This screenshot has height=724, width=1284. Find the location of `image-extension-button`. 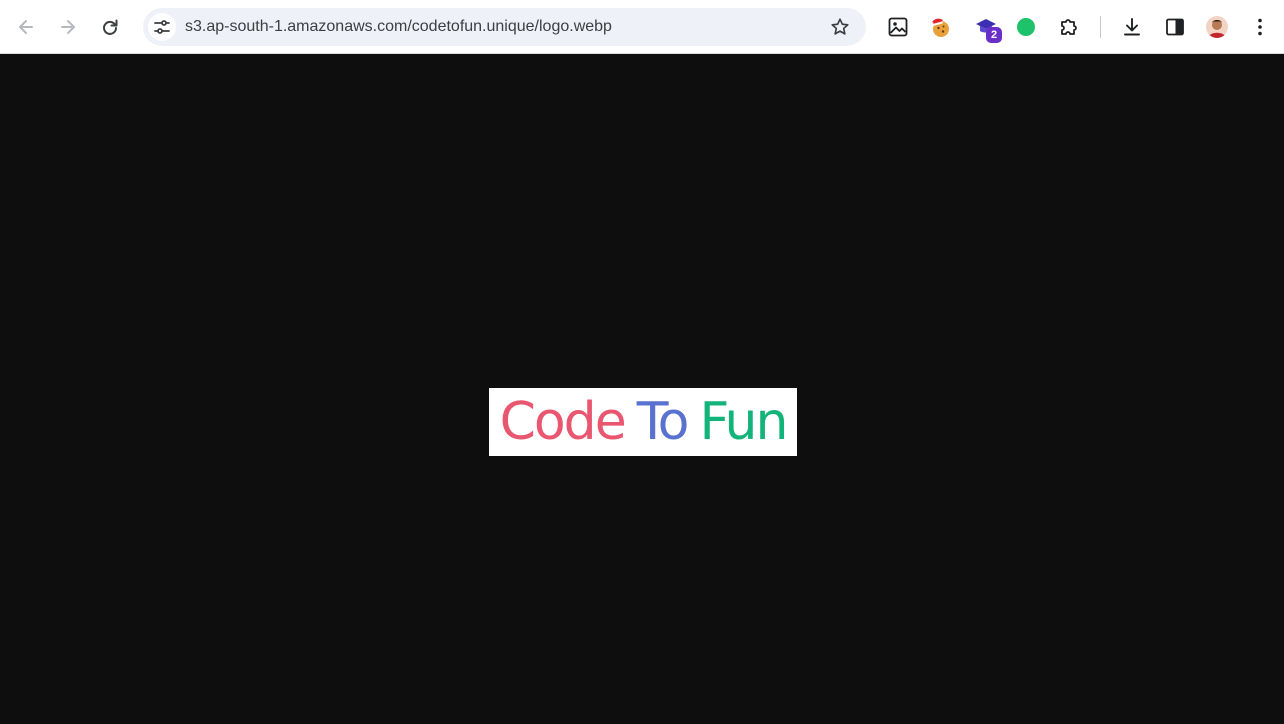

image-extension-button is located at coordinates (898, 27).